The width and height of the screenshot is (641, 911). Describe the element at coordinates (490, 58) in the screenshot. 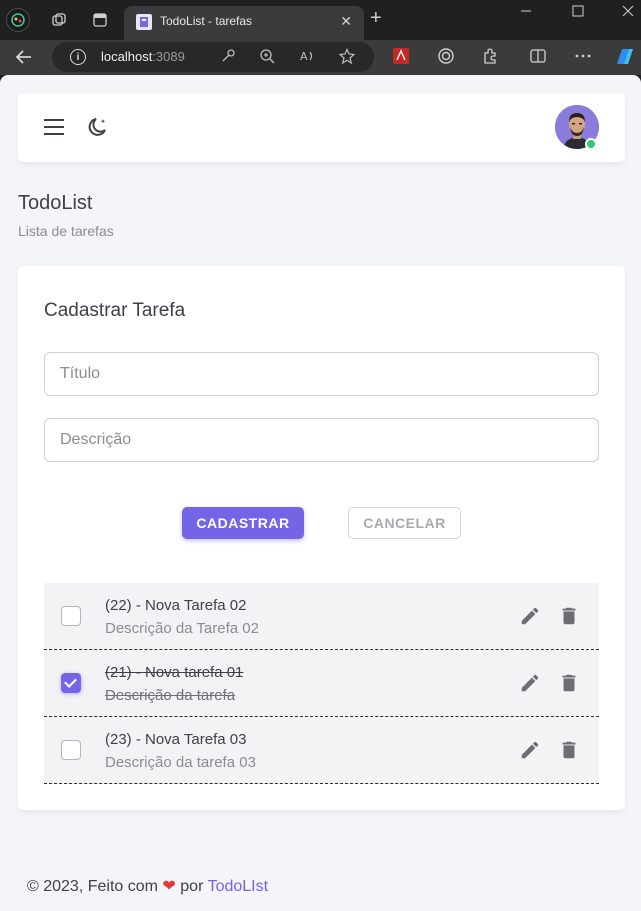

I see `extensions-puzzle-icon` at that location.